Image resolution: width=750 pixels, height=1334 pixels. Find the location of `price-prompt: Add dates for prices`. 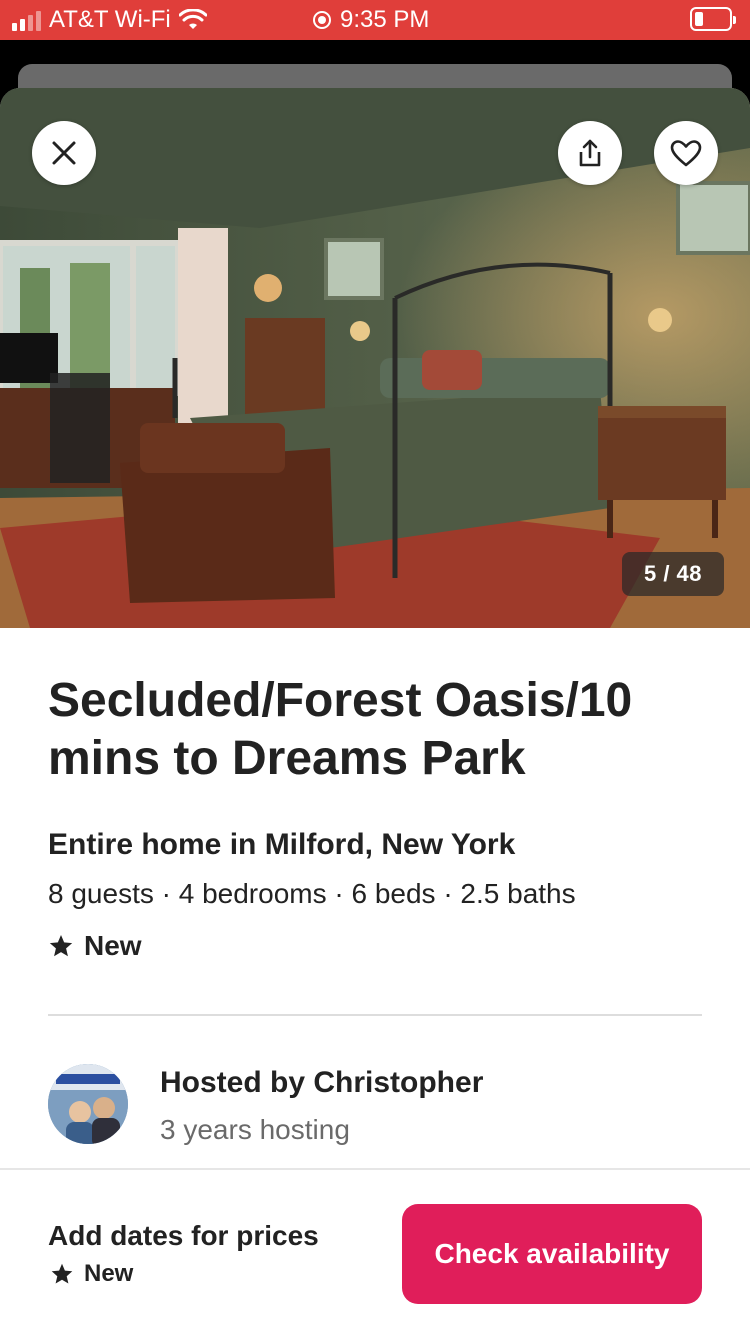

price-prompt: Add dates for prices is located at coordinates (183, 1236).